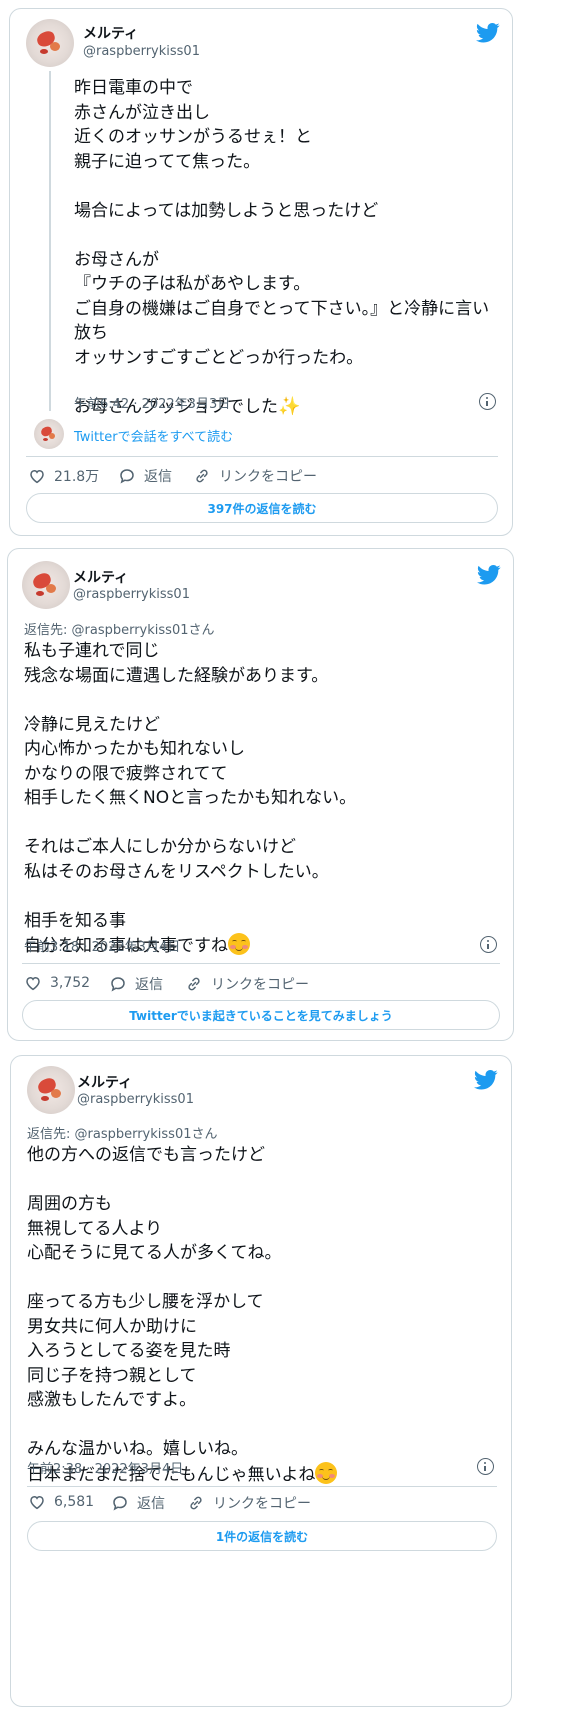 The width and height of the screenshot is (566, 1714). Describe the element at coordinates (70, 983) in the screenshot. I see `like-count: 3,752` at that location.